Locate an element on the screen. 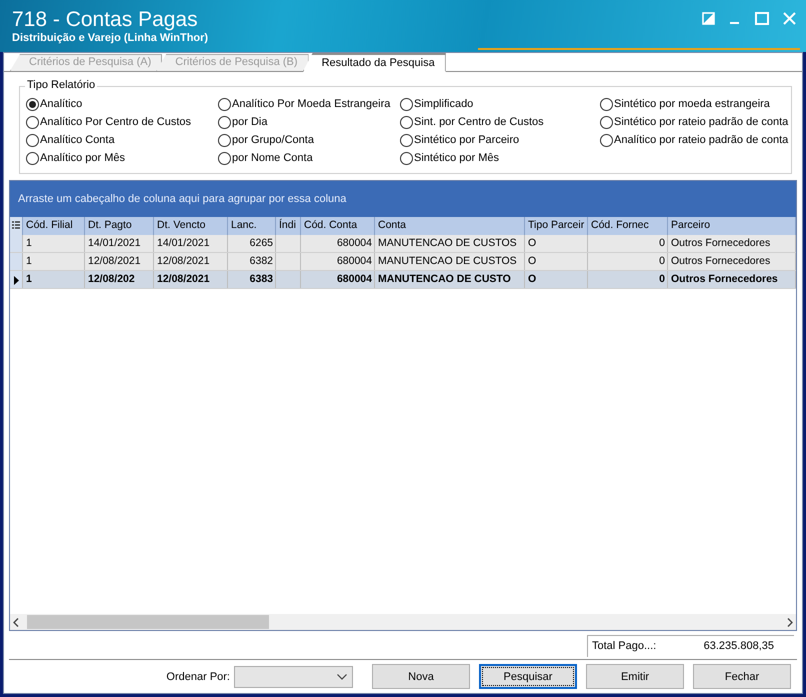  radio-label: por Dia is located at coordinates (250, 122).